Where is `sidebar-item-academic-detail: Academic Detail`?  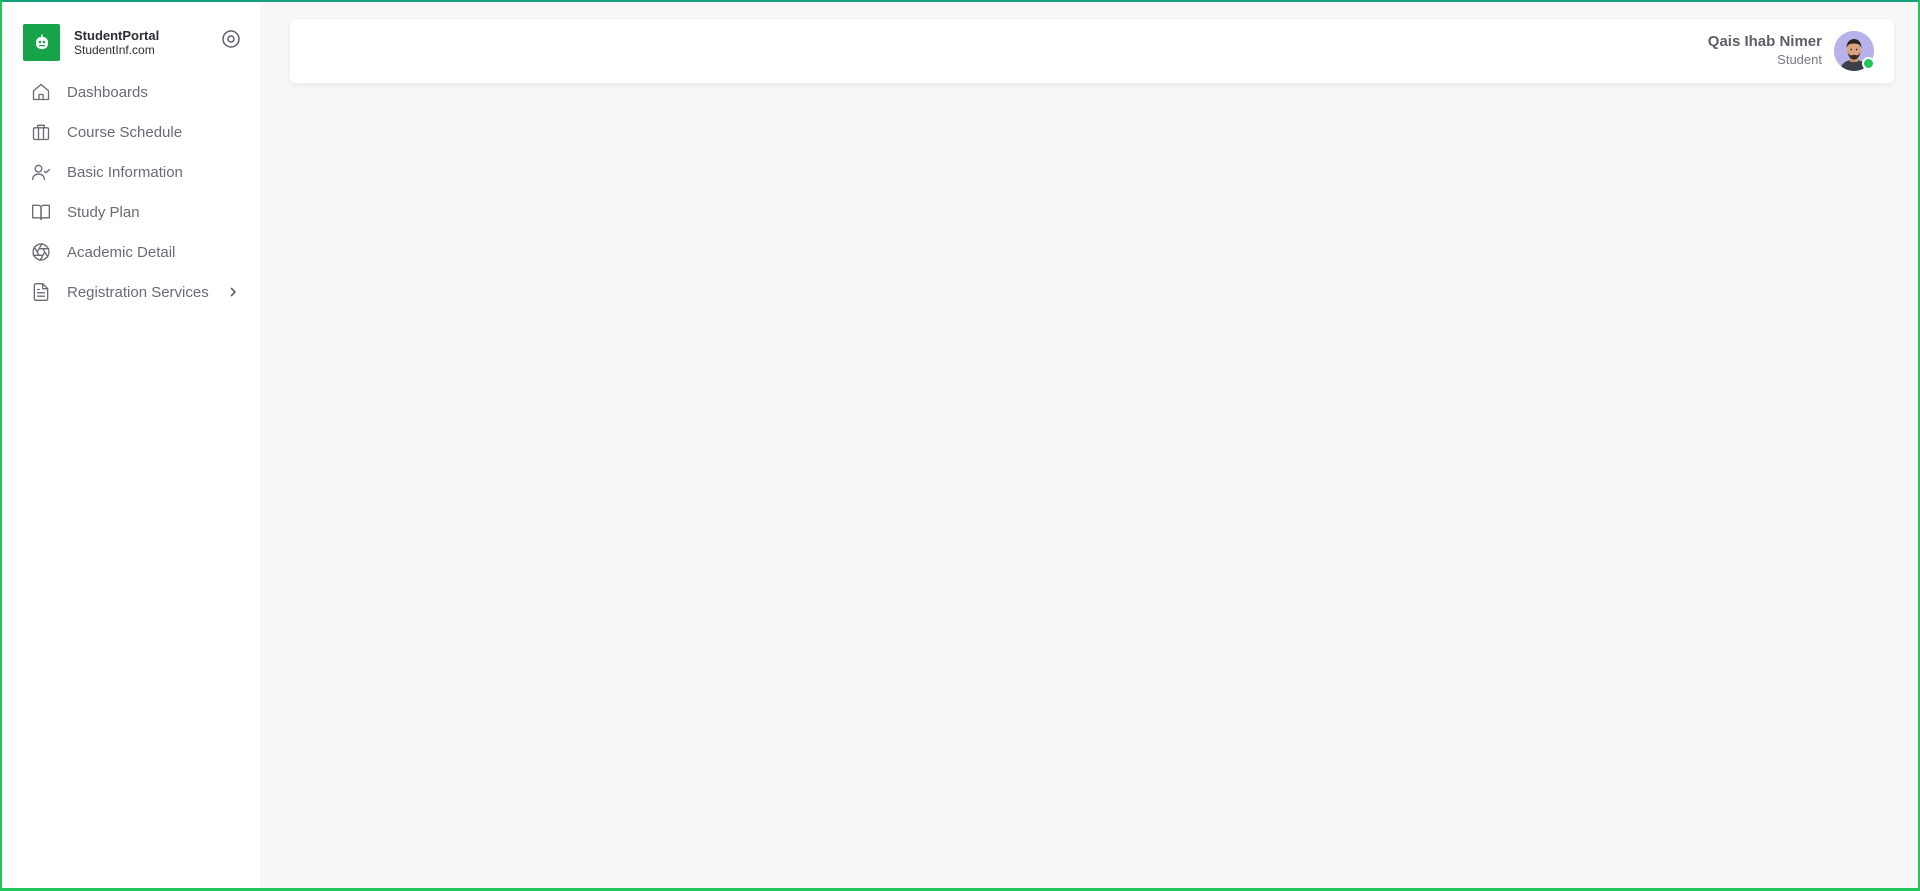 sidebar-item-academic-detail: Academic Detail is located at coordinates (131, 252).